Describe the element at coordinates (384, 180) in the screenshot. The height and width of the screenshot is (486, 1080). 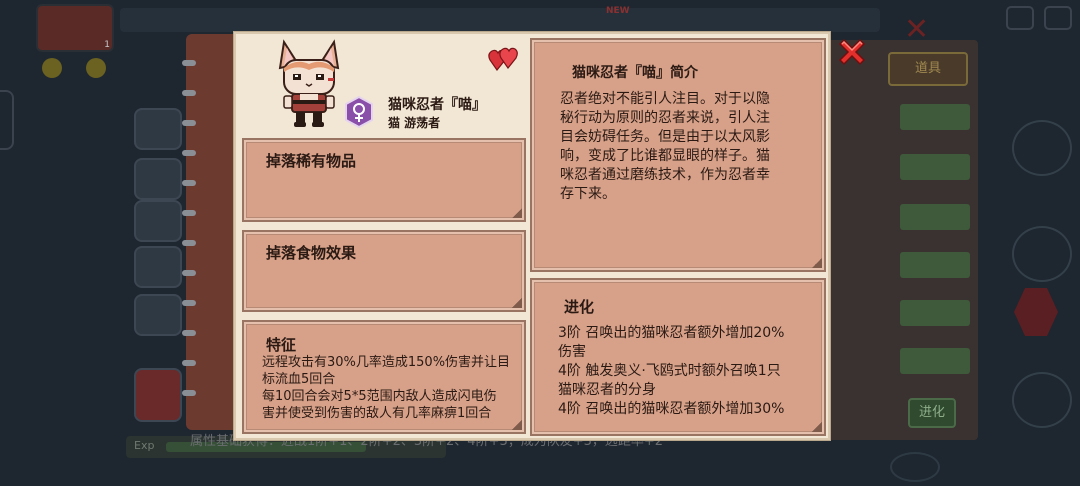
I see `drop-rare-card: 掉落稀有物品` at that location.